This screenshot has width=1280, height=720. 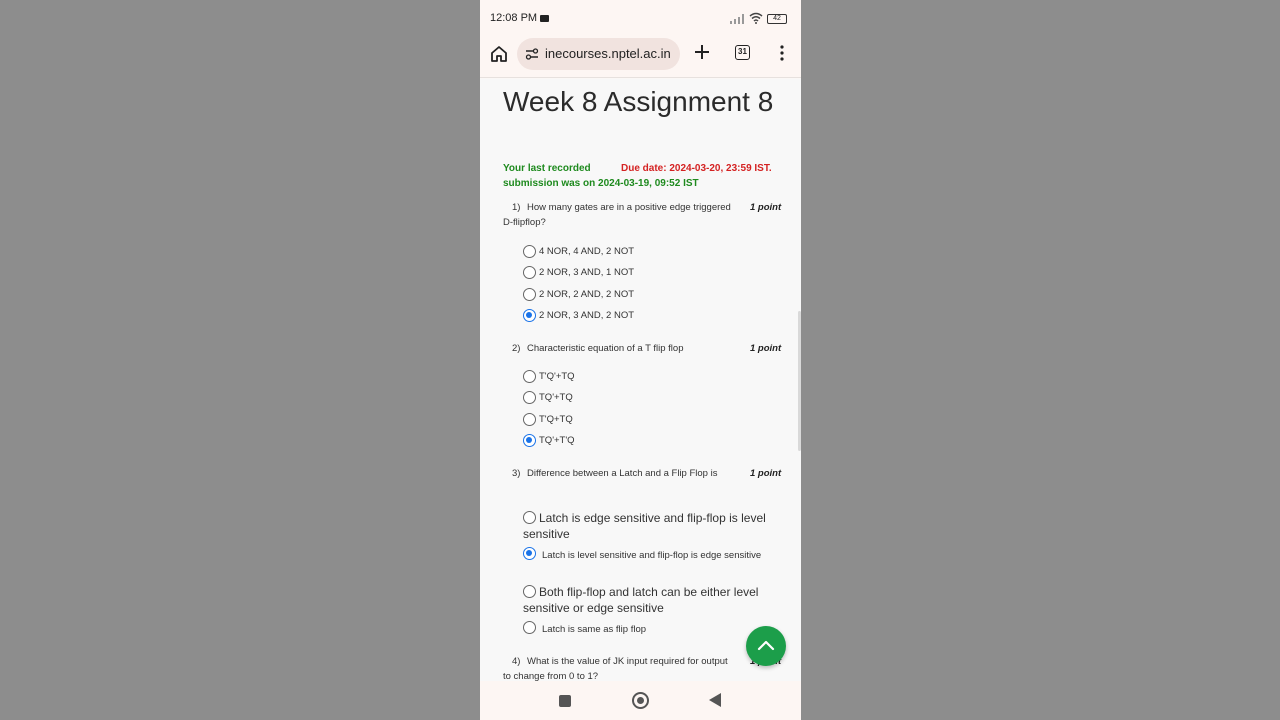 I want to click on tab-switcher-button: 31, so click(x=742, y=52).